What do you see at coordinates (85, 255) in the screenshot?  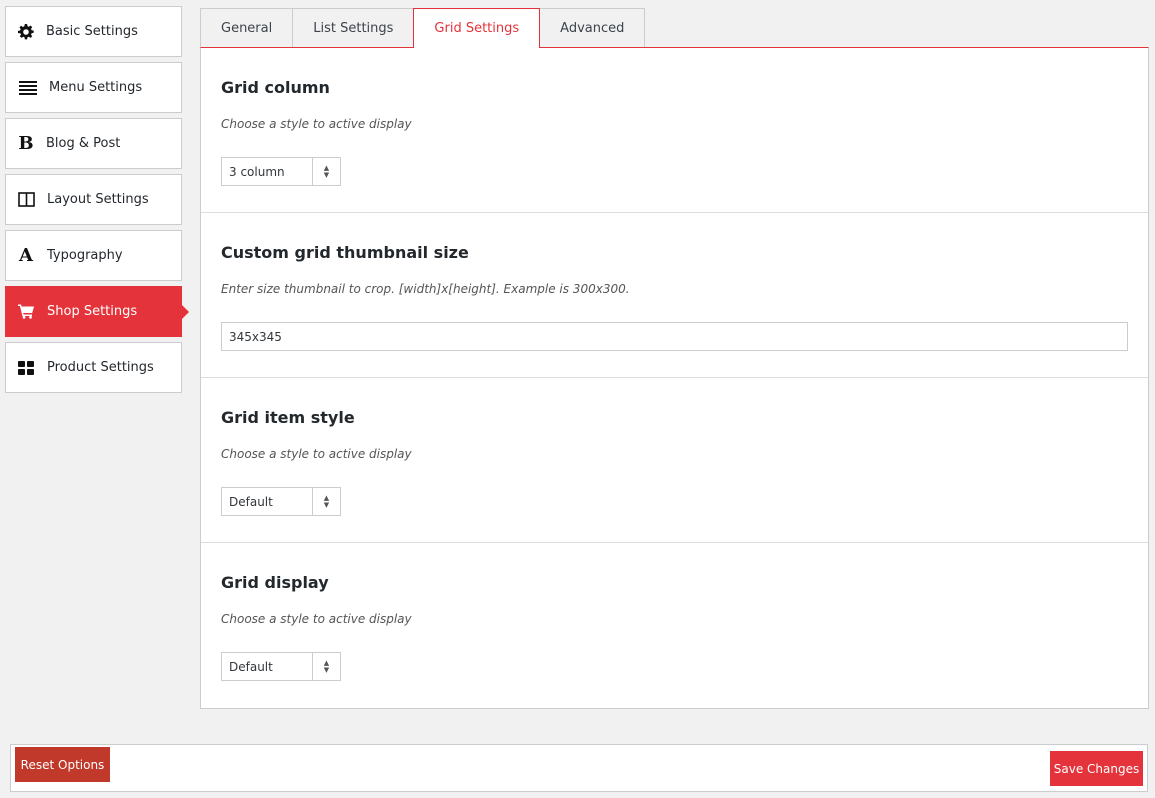 I see `sidebar-item-label: Typography` at bounding box center [85, 255].